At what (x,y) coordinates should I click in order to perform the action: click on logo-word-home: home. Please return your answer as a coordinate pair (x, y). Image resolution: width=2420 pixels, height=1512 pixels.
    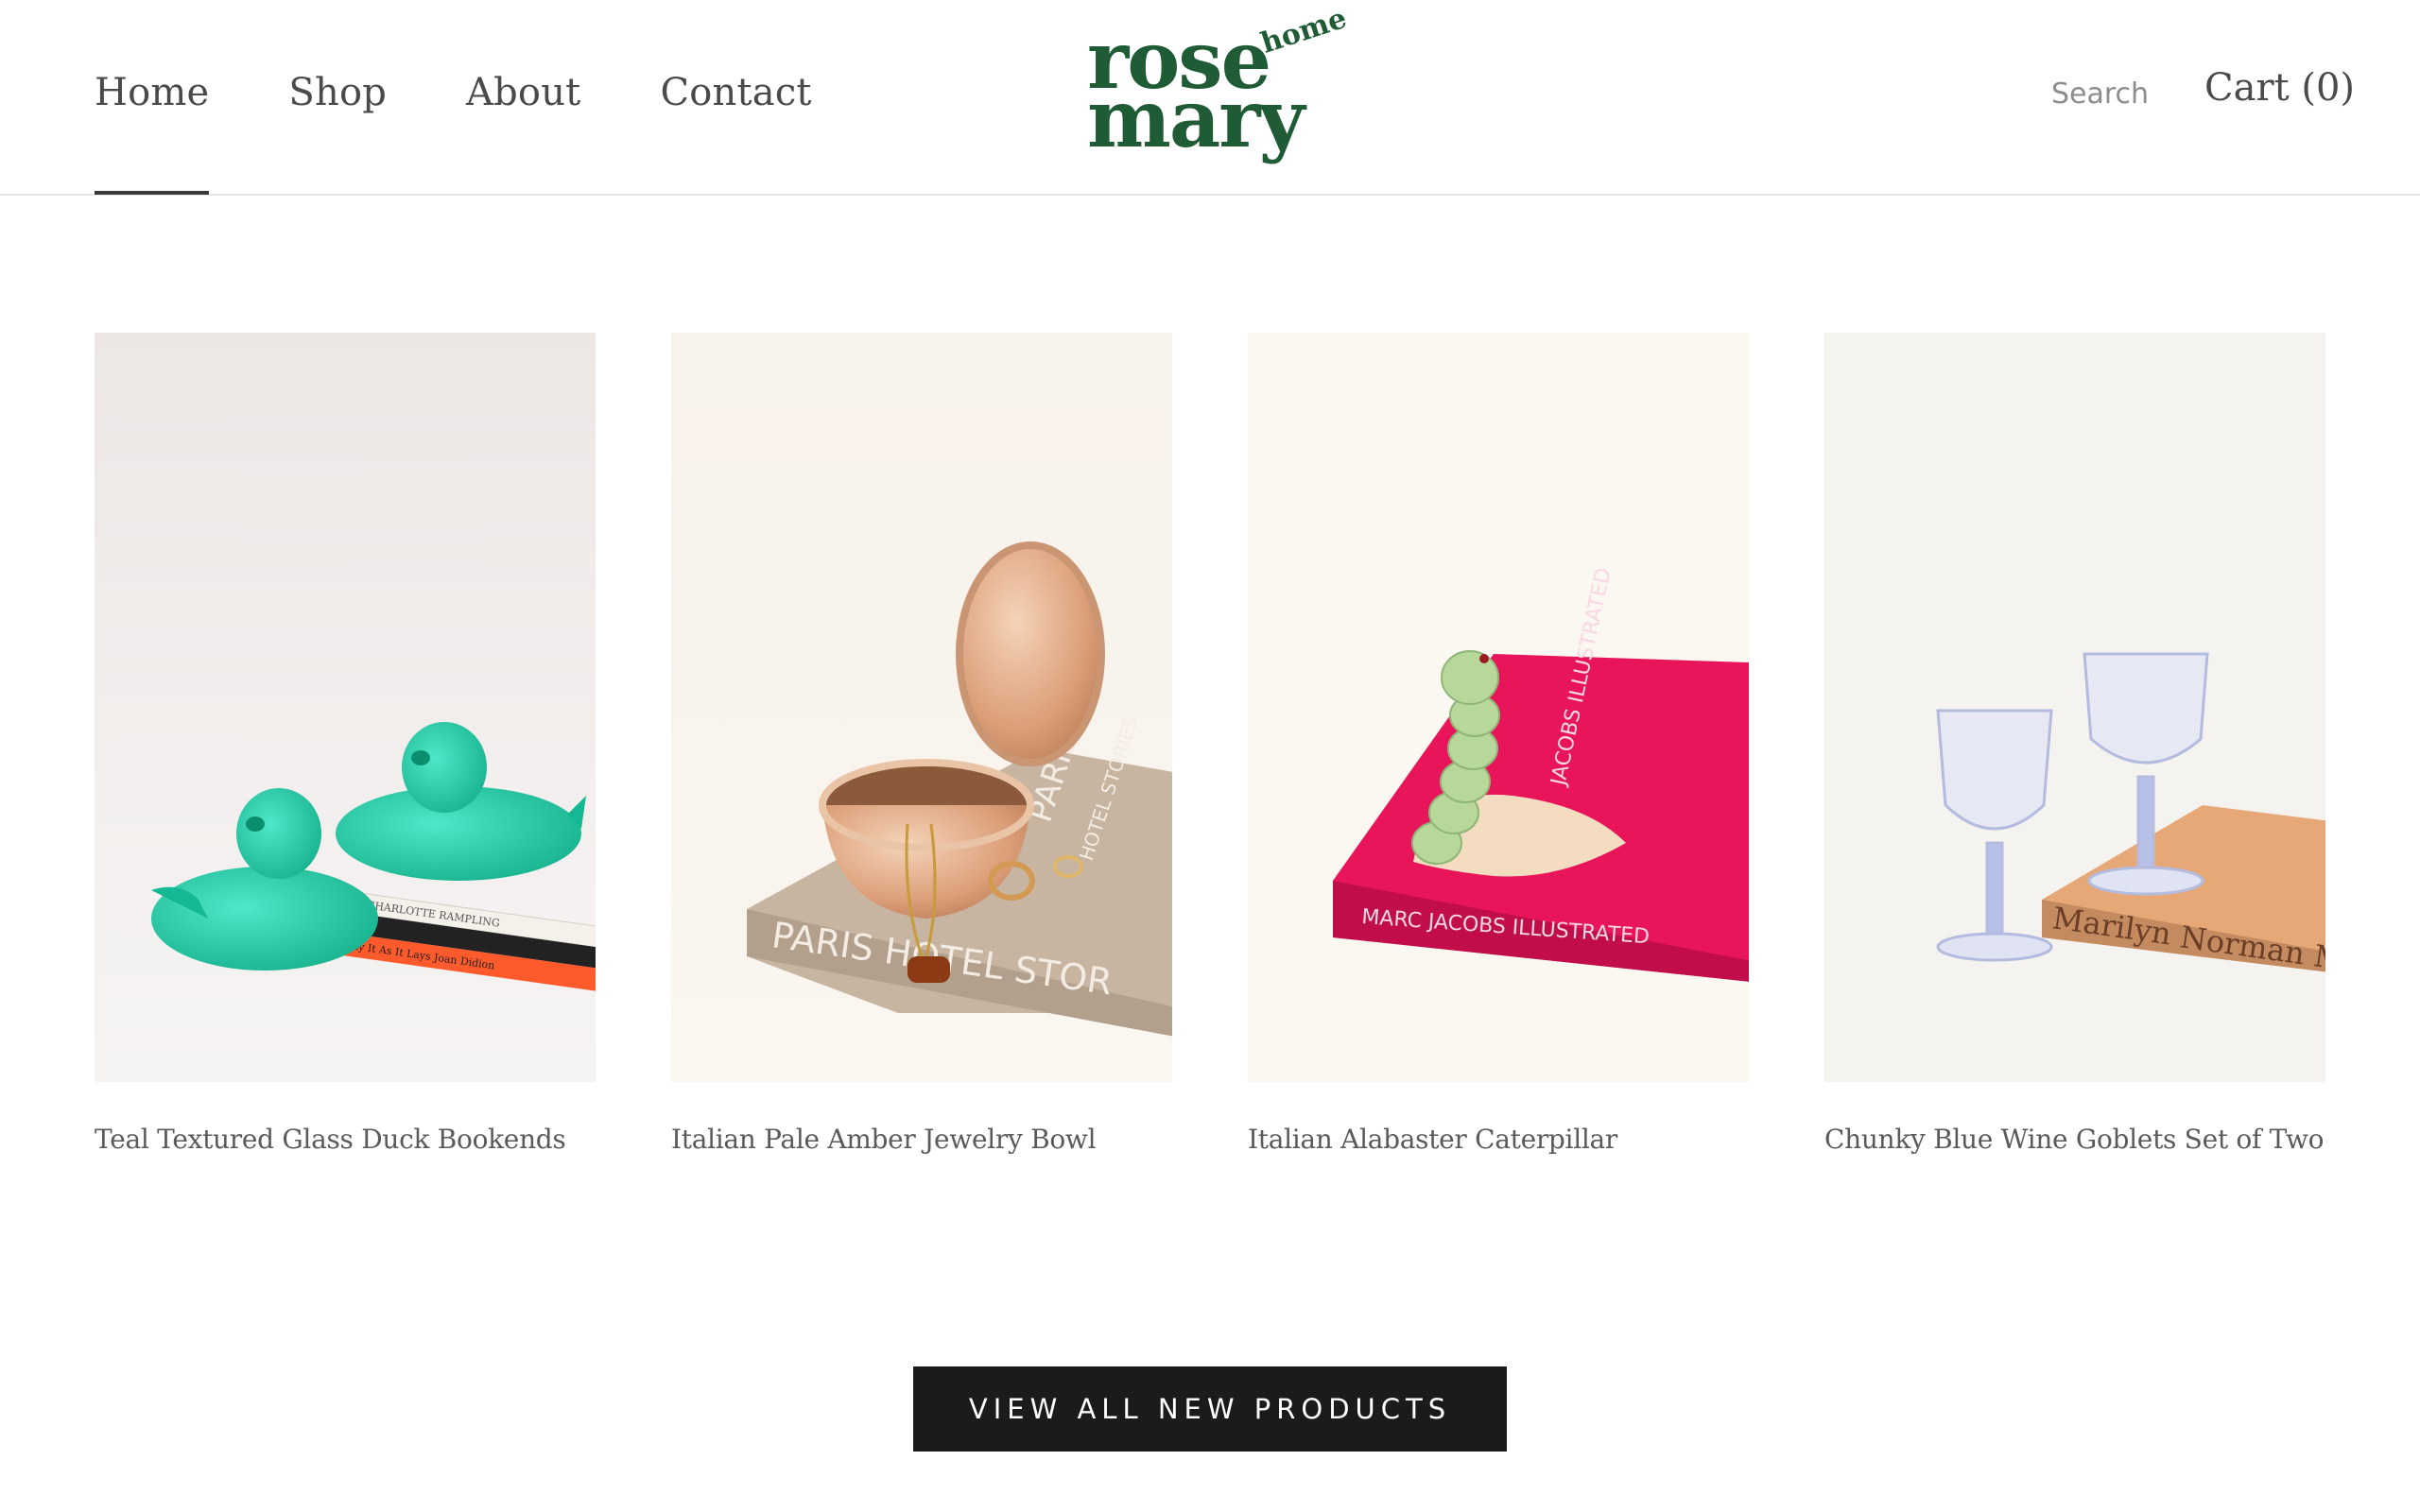
    Looking at the image, I should click on (1303, 30).